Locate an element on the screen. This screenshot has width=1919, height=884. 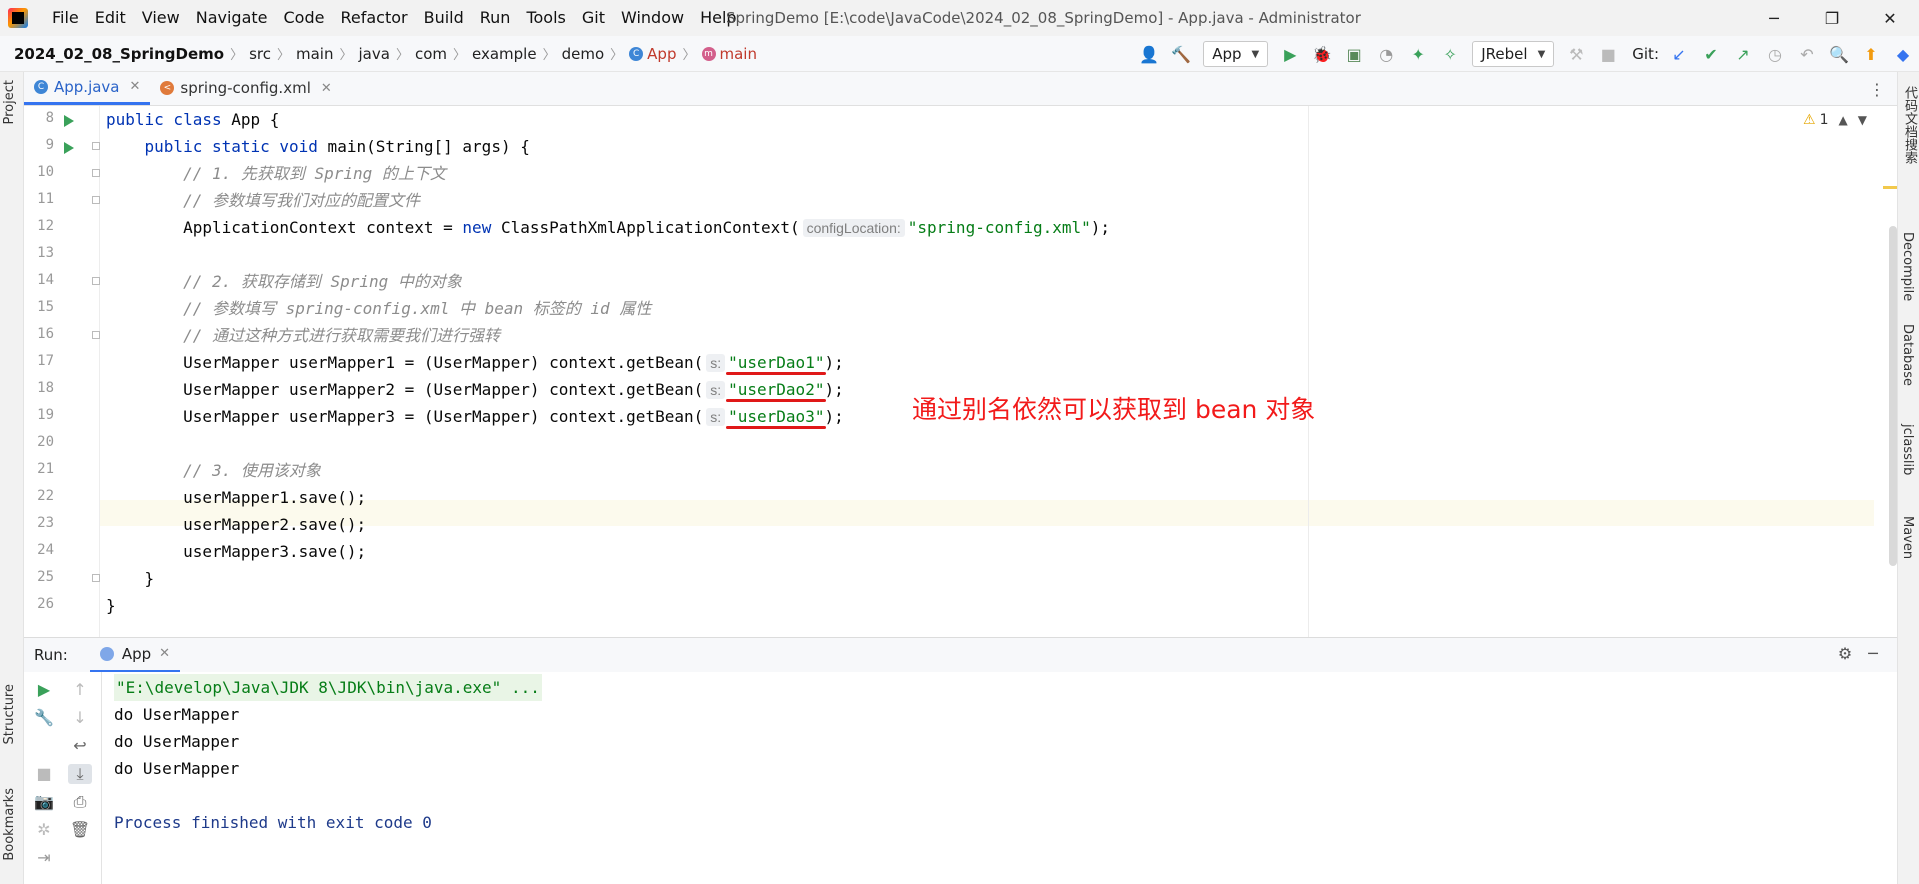
run-config-select: App ▼ is located at coordinates (1236, 54).